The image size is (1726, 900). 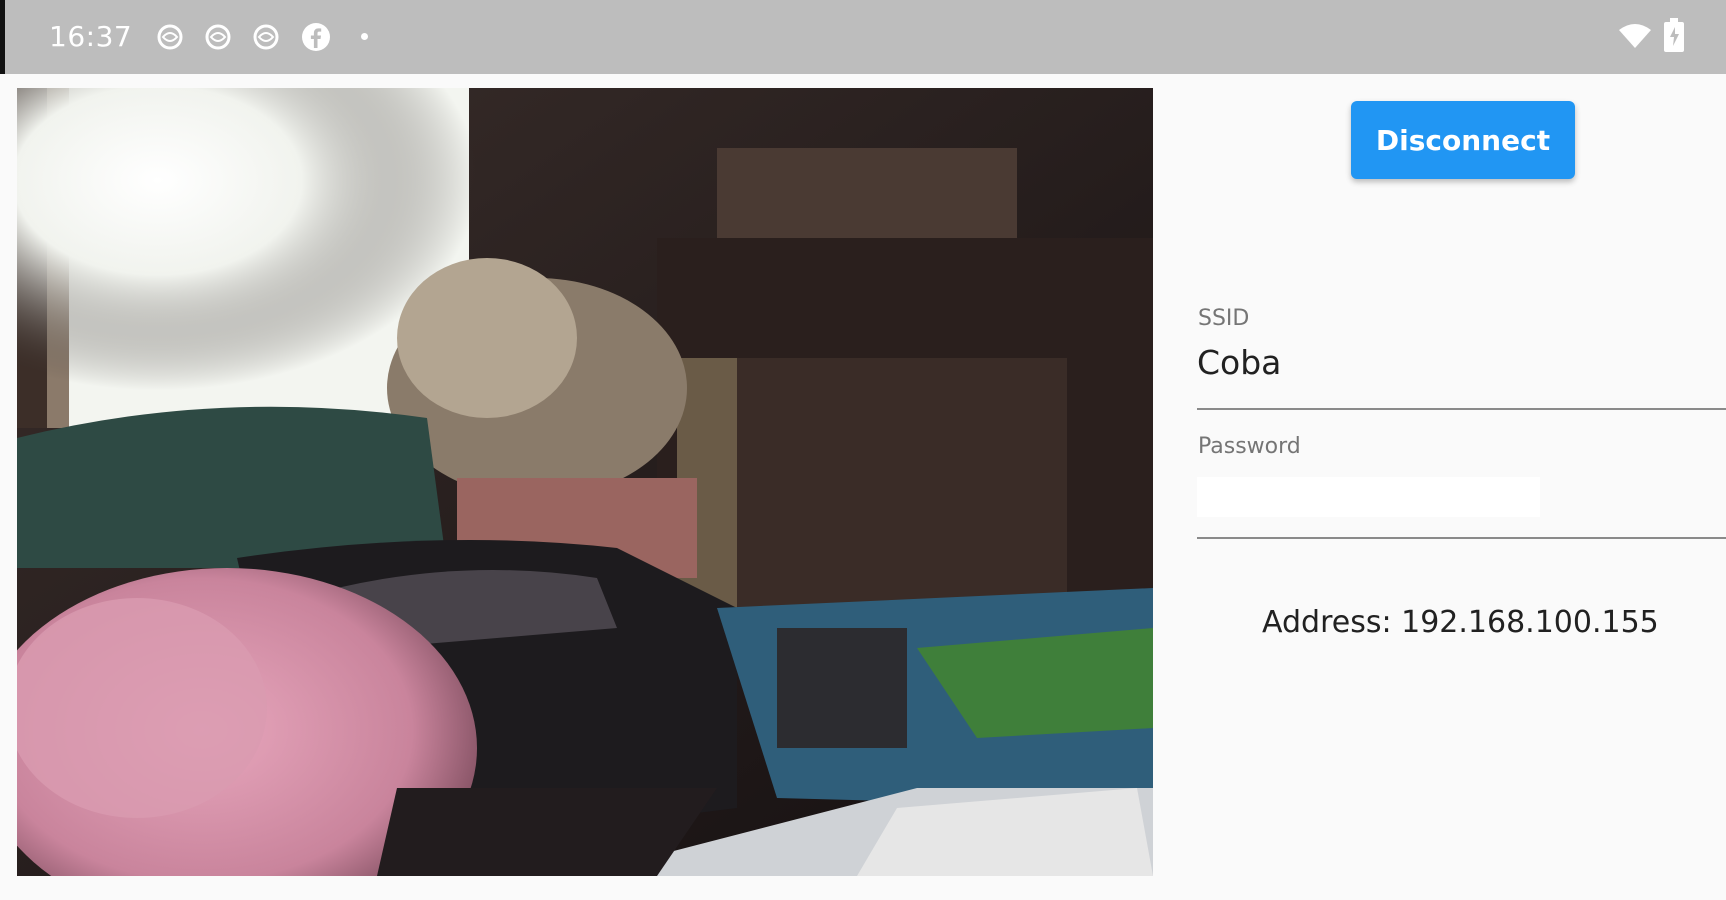 What do you see at coordinates (1368, 497) in the screenshot?
I see `password-field` at bounding box center [1368, 497].